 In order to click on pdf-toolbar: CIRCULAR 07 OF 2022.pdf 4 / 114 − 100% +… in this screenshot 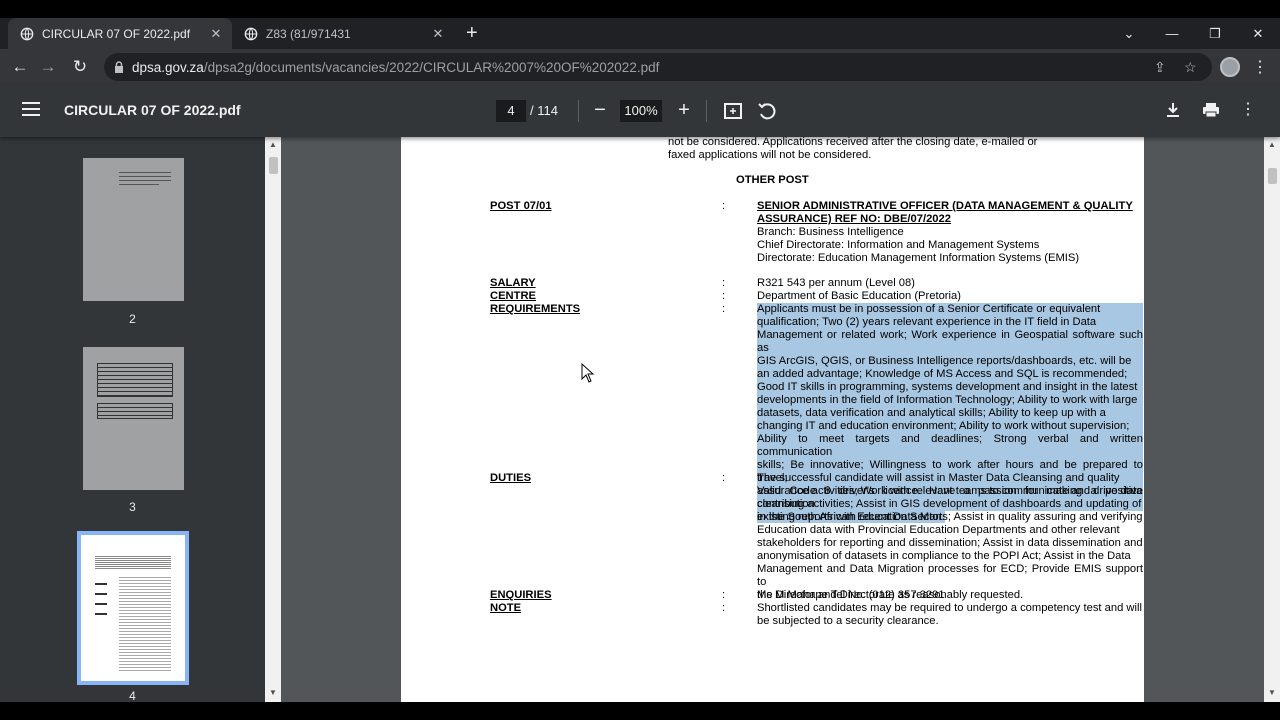, I will do `click(640, 111)`.